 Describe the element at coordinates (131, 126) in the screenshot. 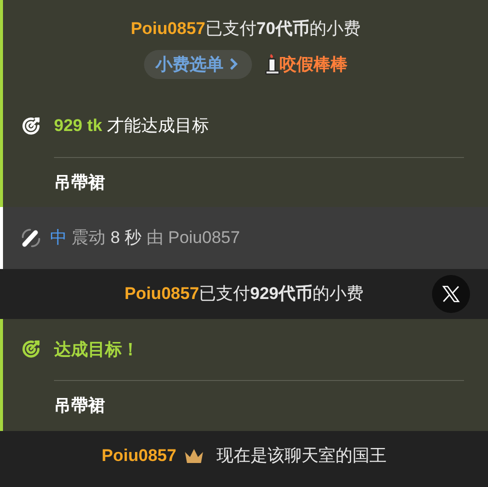

I see `goal-status: 929 tk 才能达成目标` at that location.